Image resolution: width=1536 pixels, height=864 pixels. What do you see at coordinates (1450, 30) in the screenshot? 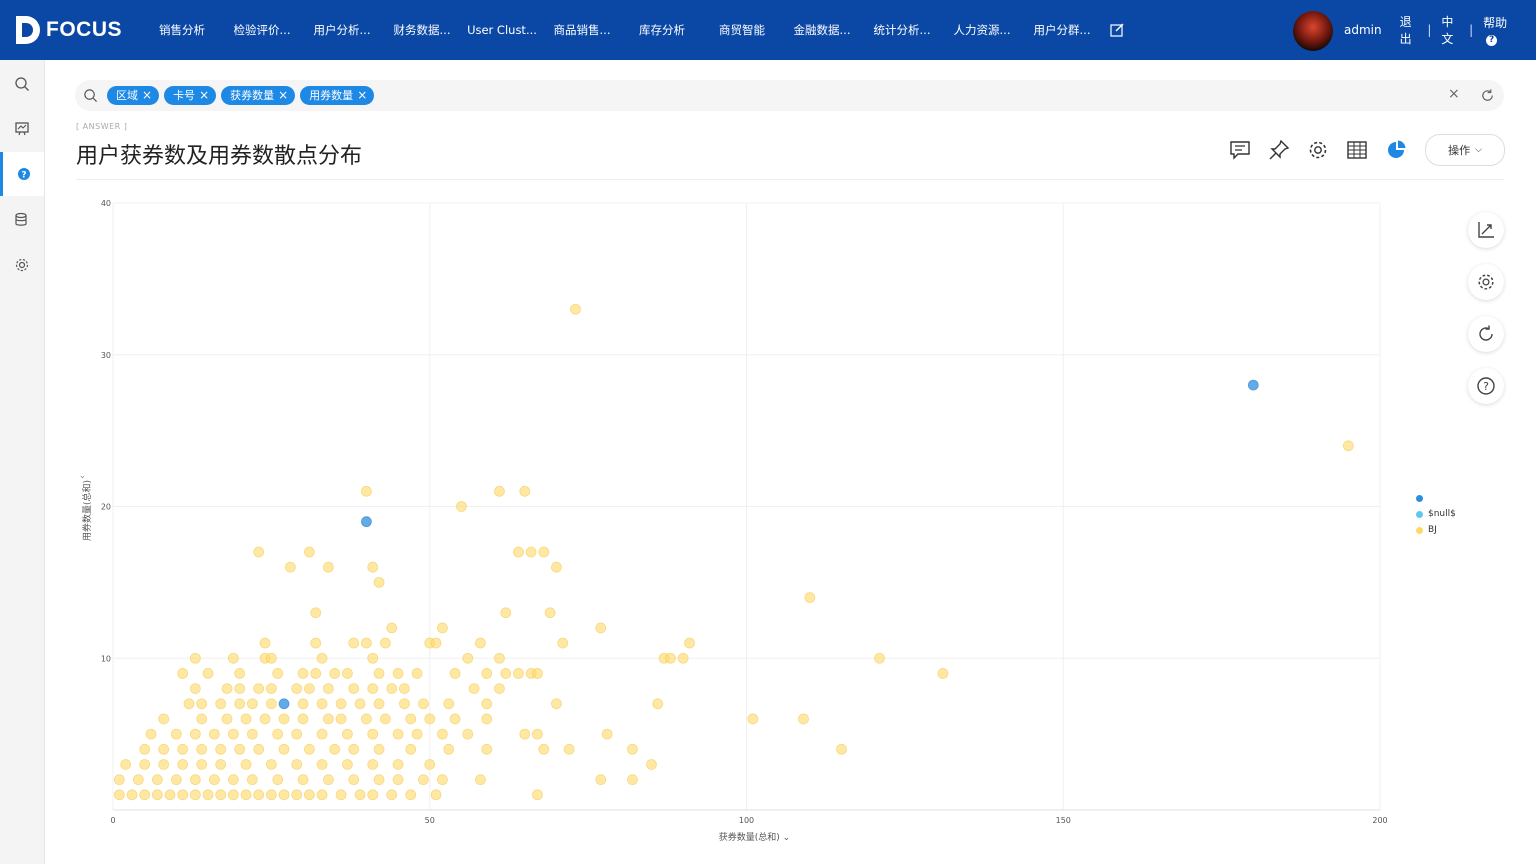
I see `language-switch: 中文` at bounding box center [1450, 30].